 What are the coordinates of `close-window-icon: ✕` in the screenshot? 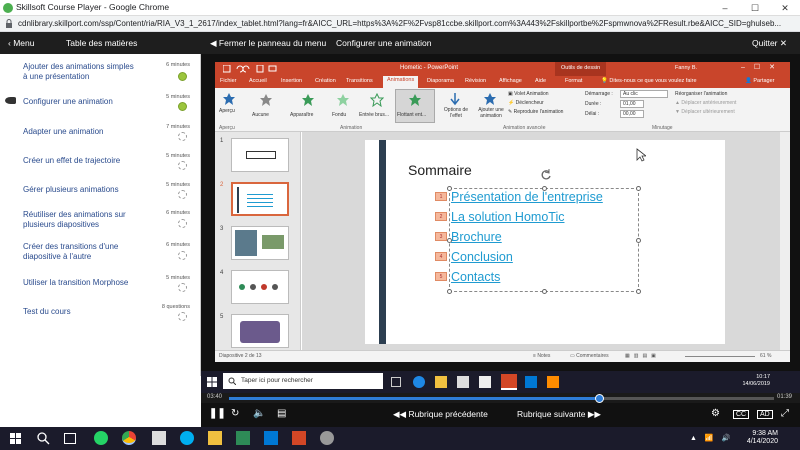 It's located at (785, 8).